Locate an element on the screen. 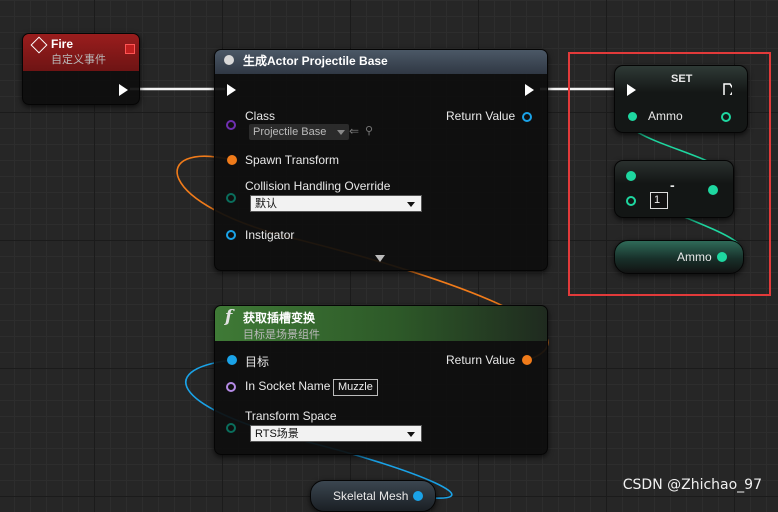 The width and height of the screenshot is (778, 512). skeletal-mesh-node: Skeletal Mesh is located at coordinates (373, 496).